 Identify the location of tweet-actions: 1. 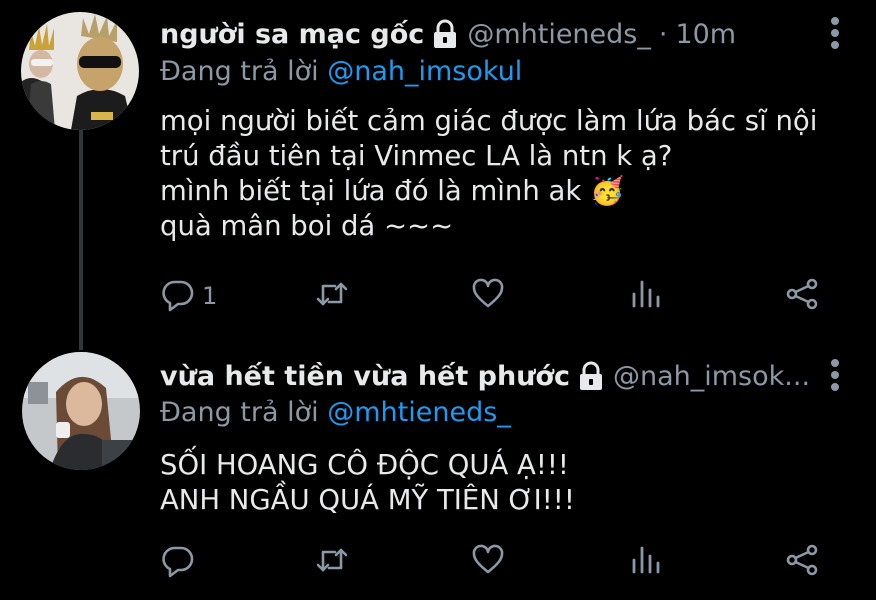
(493, 296).